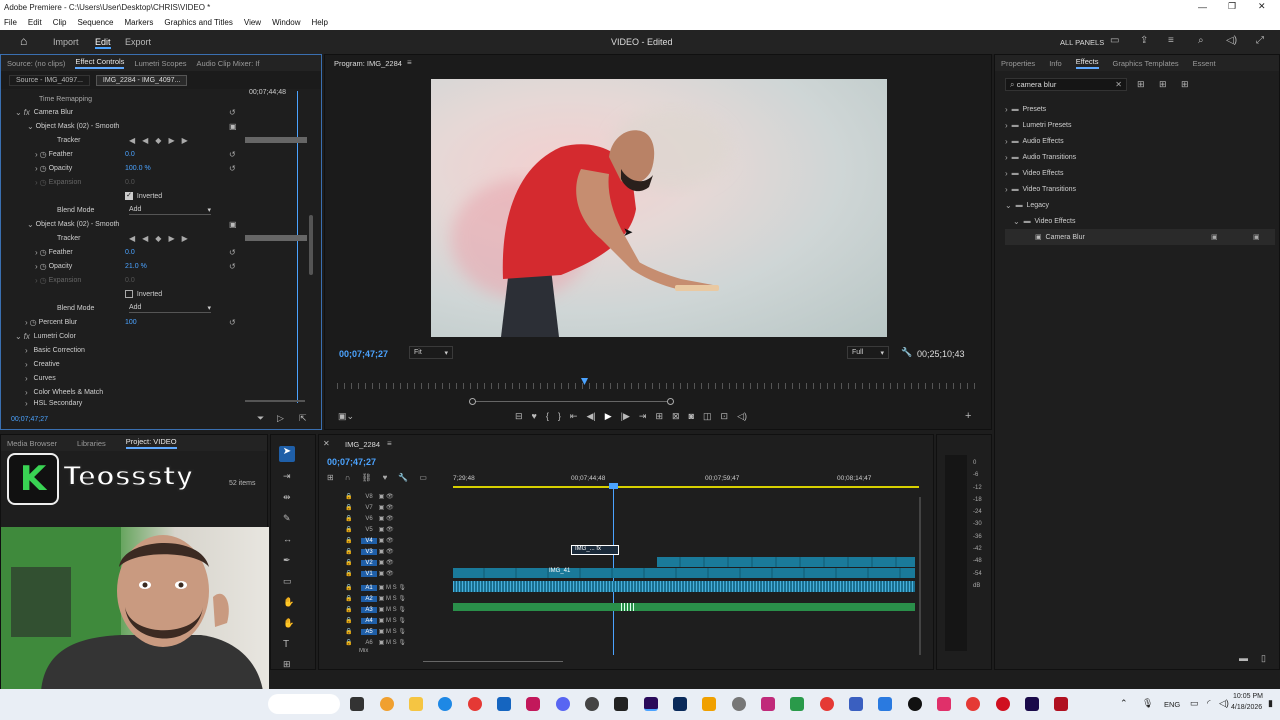 This screenshot has height=720, width=1280. What do you see at coordinates (1061, 704) in the screenshot?
I see `acrobat-icon` at bounding box center [1061, 704].